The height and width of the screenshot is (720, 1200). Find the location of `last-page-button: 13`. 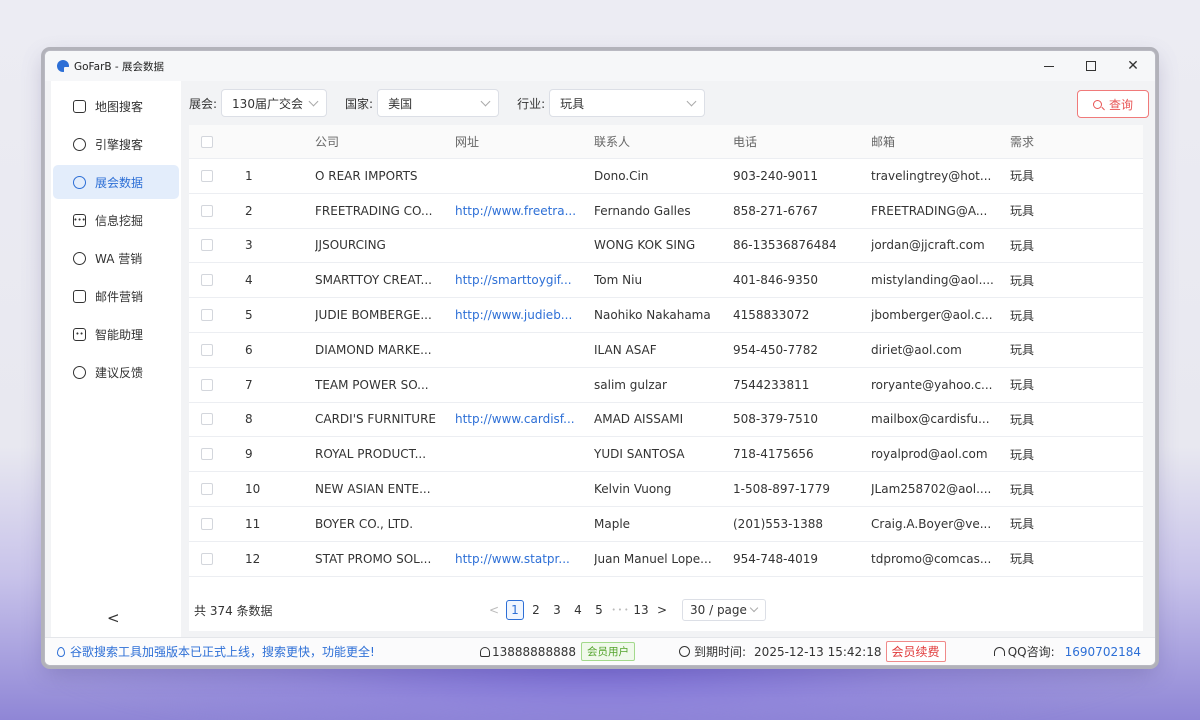

last-page-button: 13 is located at coordinates (641, 610).